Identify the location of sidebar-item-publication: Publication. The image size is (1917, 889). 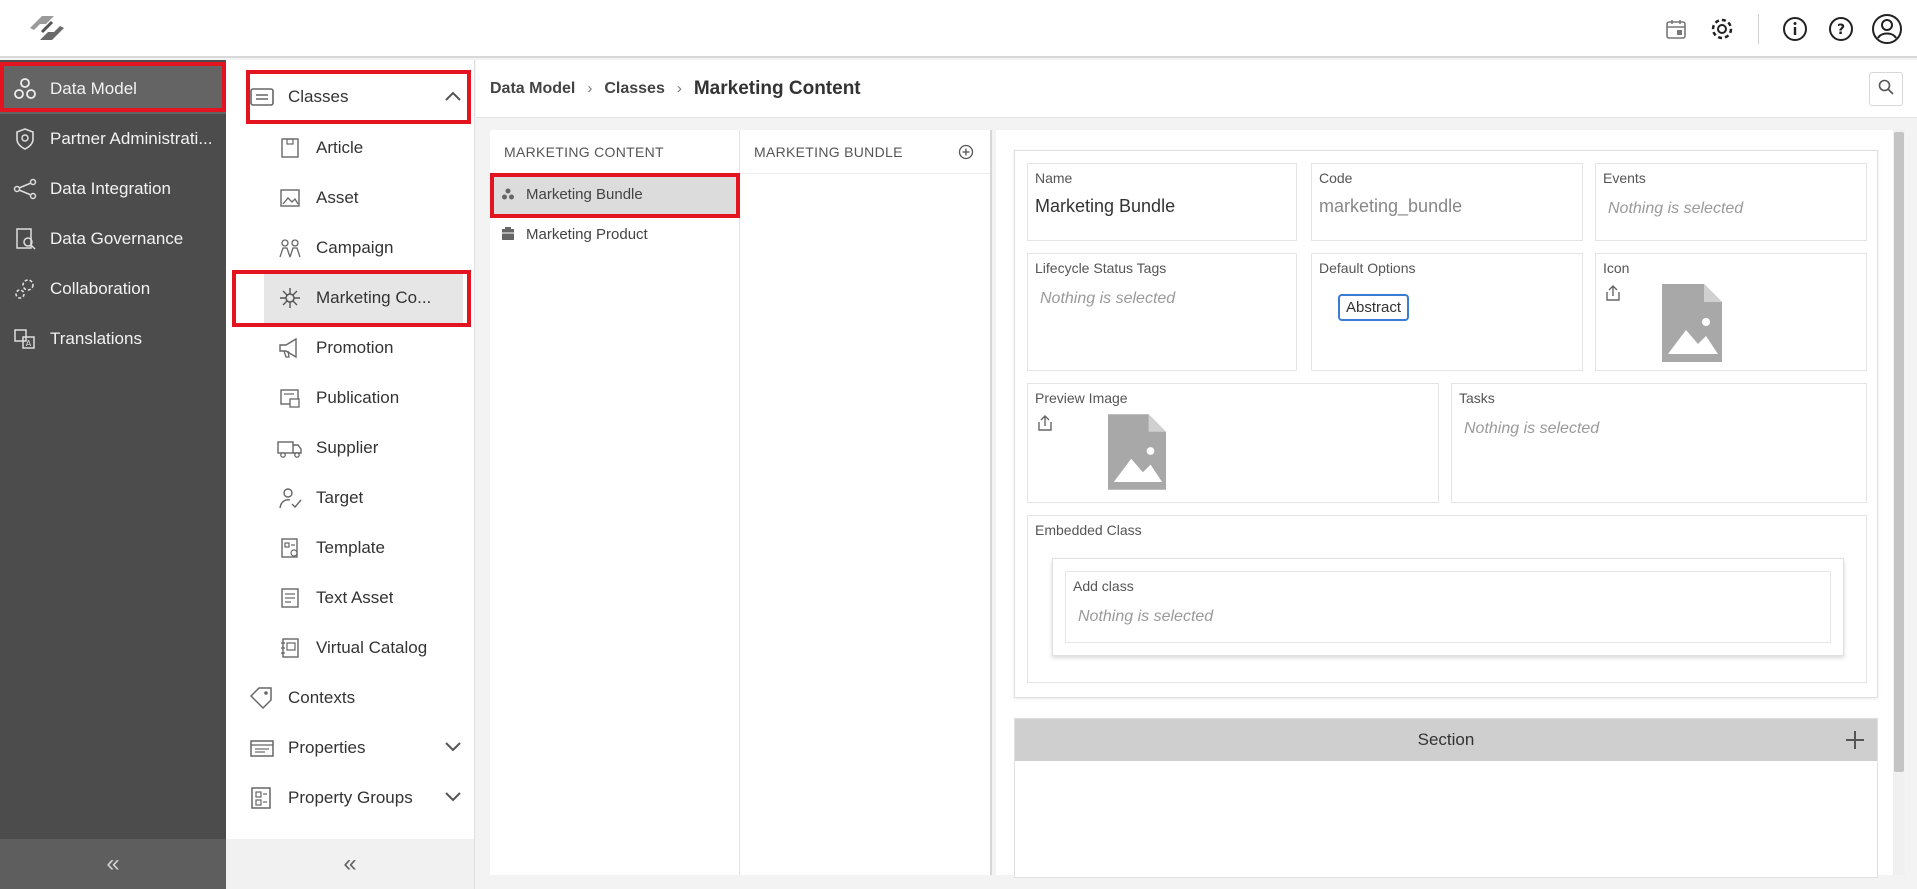
(374, 398).